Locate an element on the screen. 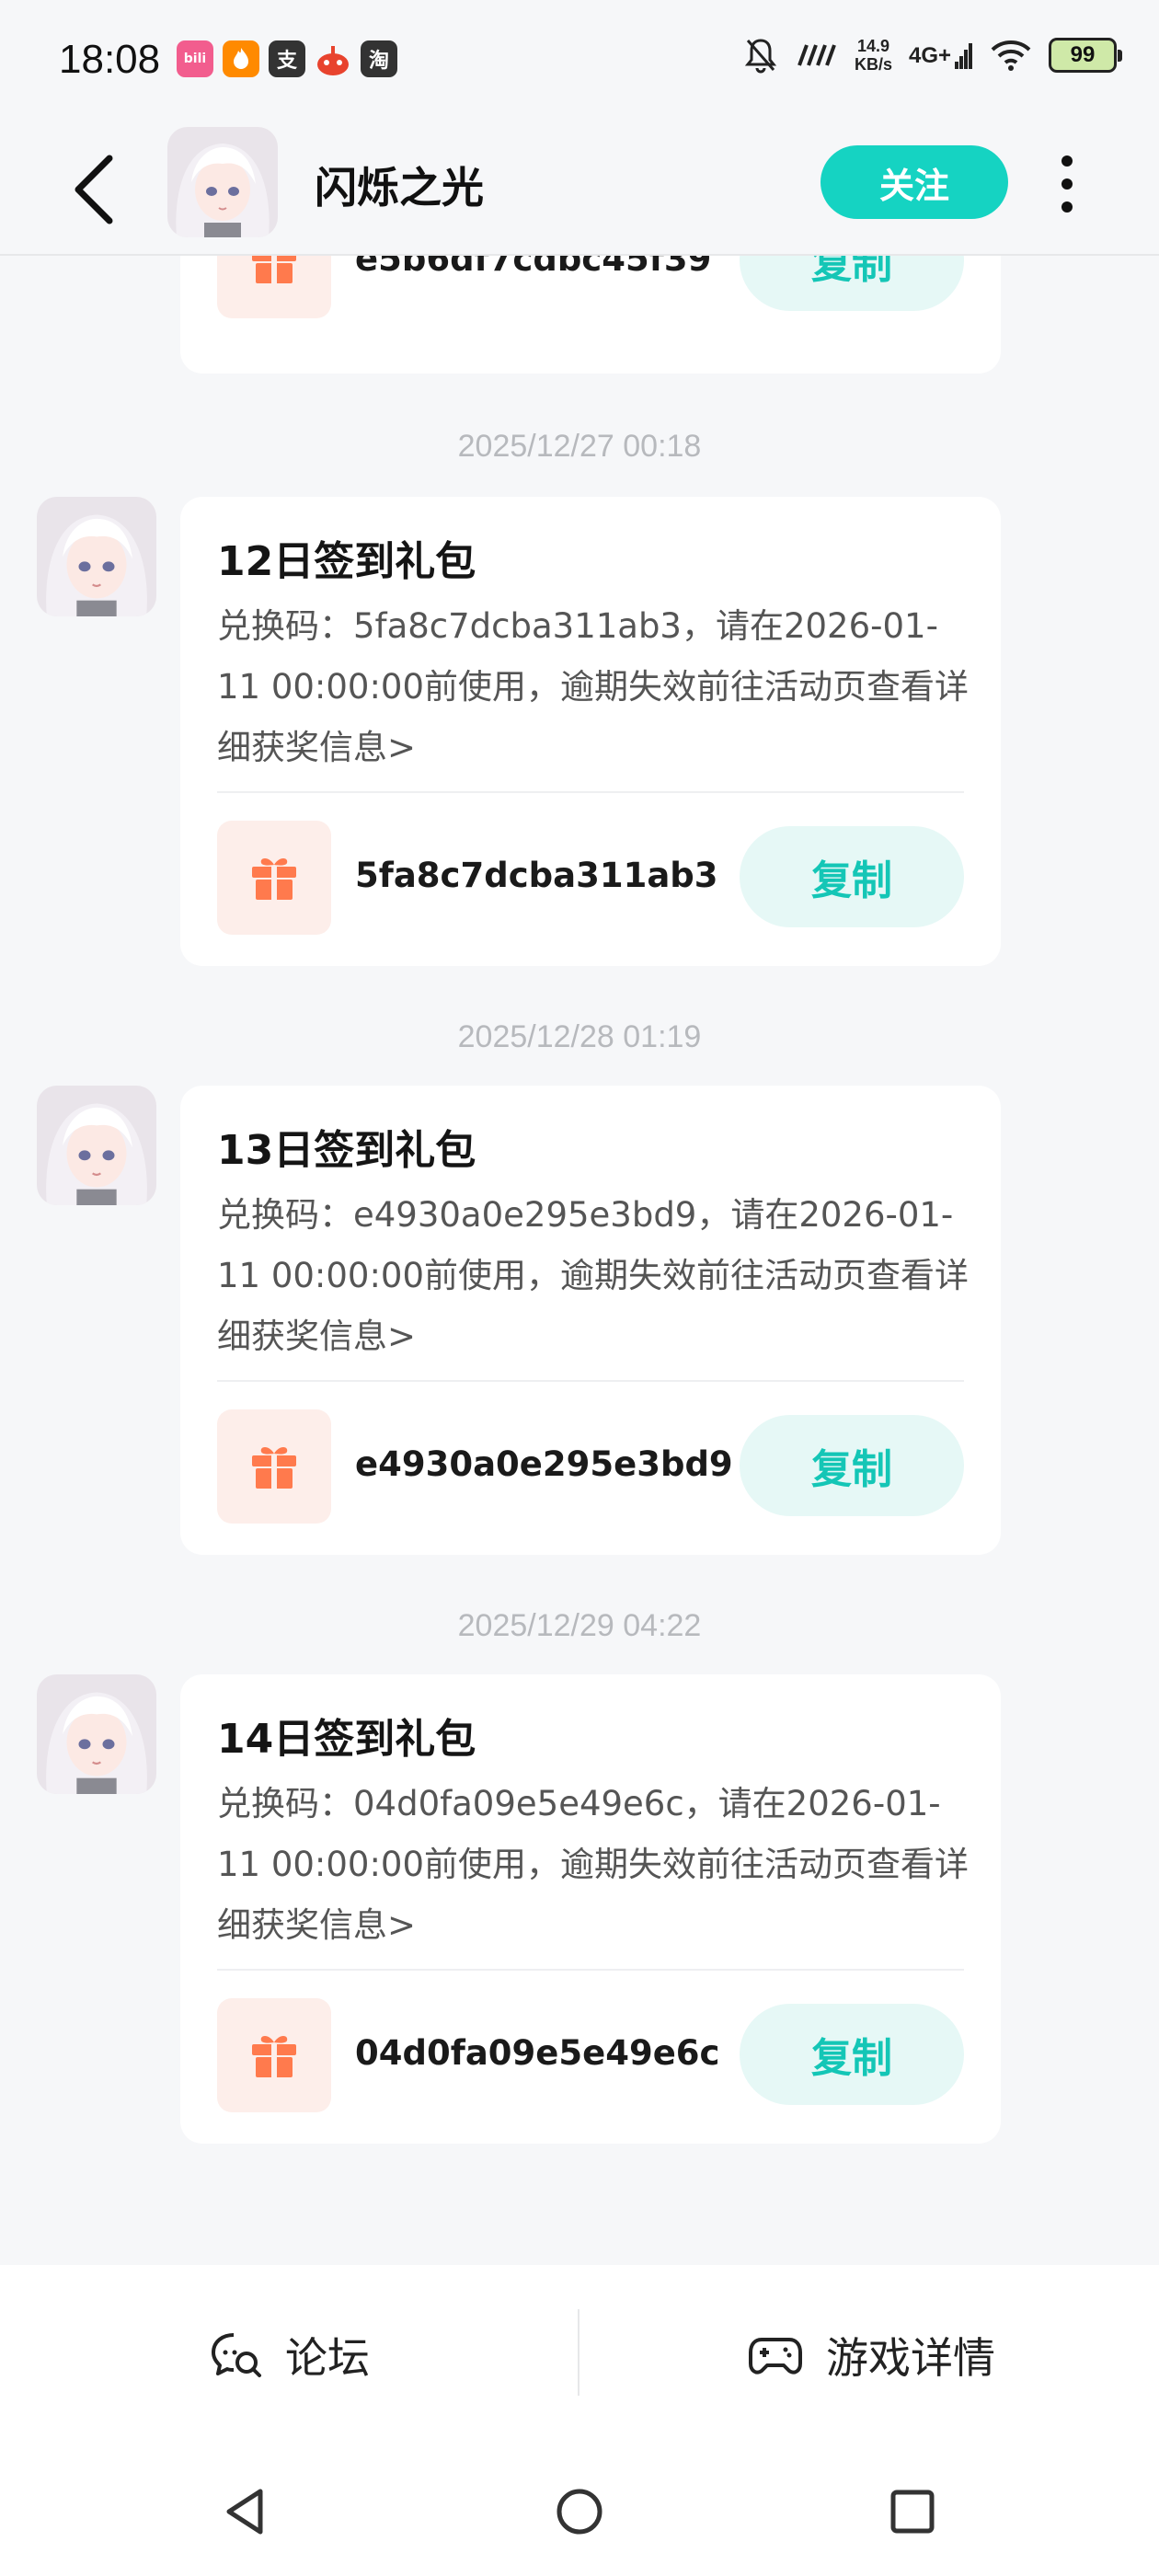 The width and height of the screenshot is (1159, 2576). follow-button: 关注 is located at coordinates (914, 182).